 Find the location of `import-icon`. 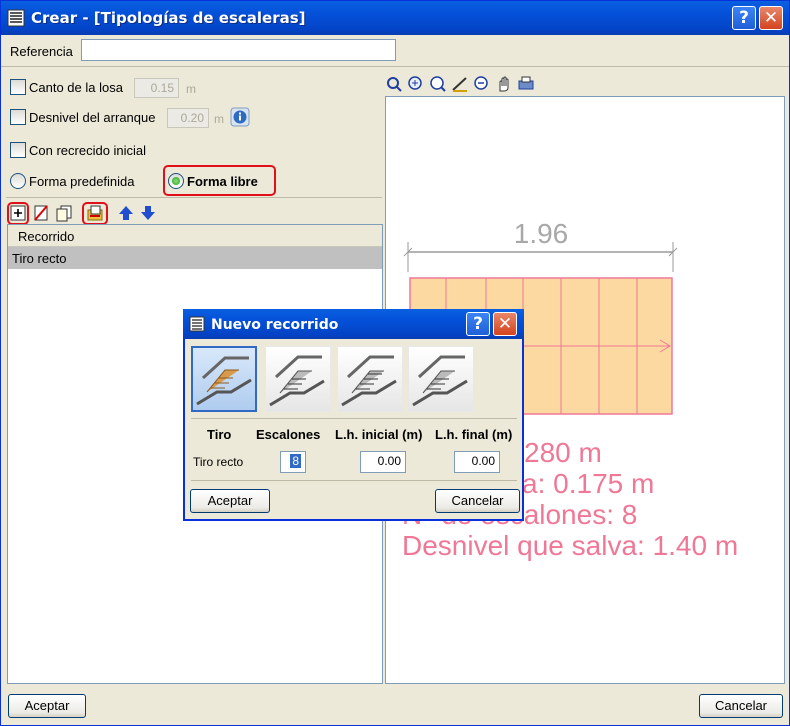

import-icon is located at coordinates (95, 213).